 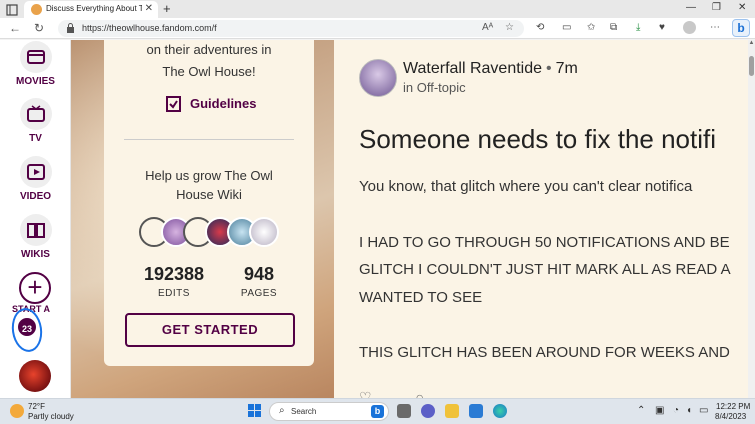 What do you see at coordinates (35, 376) in the screenshot?
I see `user-avatar` at bounding box center [35, 376].